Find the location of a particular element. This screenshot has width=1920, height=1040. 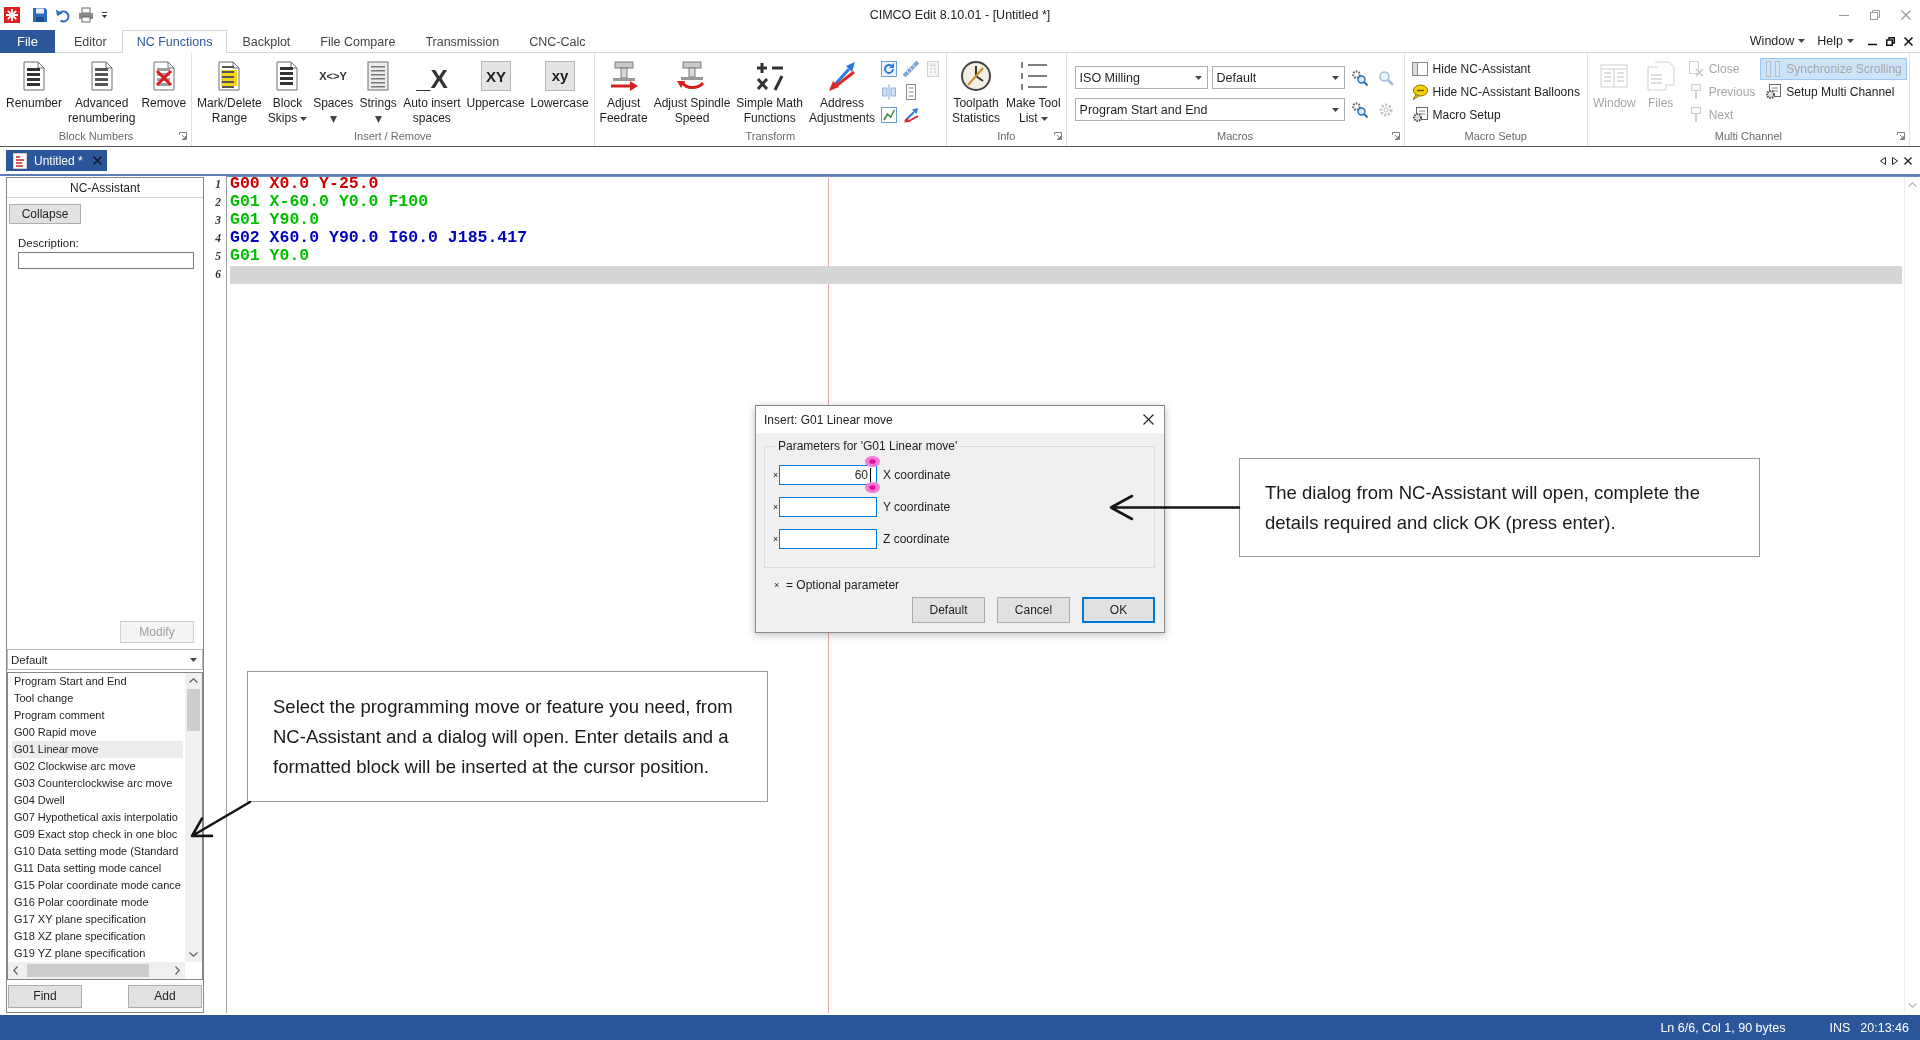

diagonal-ruler-icon is located at coordinates (911, 69).